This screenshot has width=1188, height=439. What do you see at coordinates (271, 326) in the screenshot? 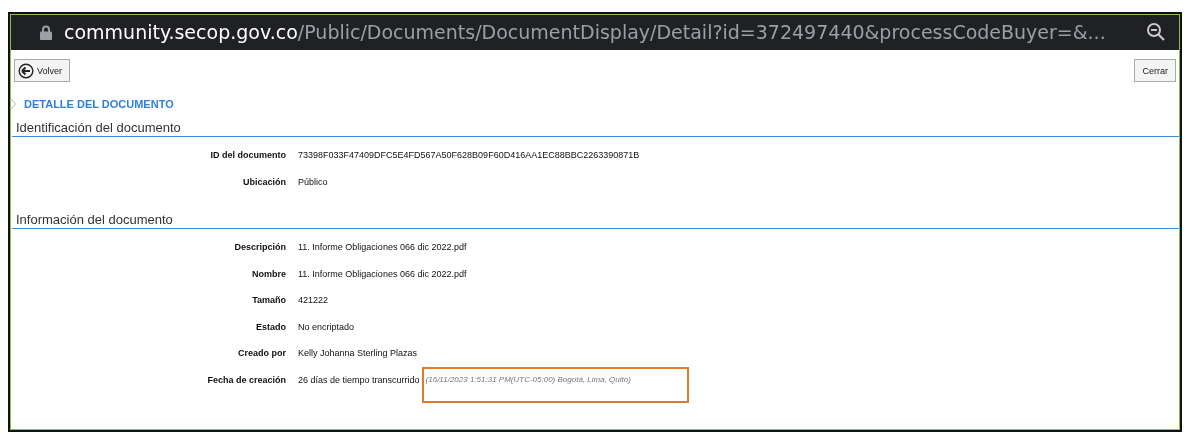
I see `field-label: Estado` at bounding box center [271, 326].